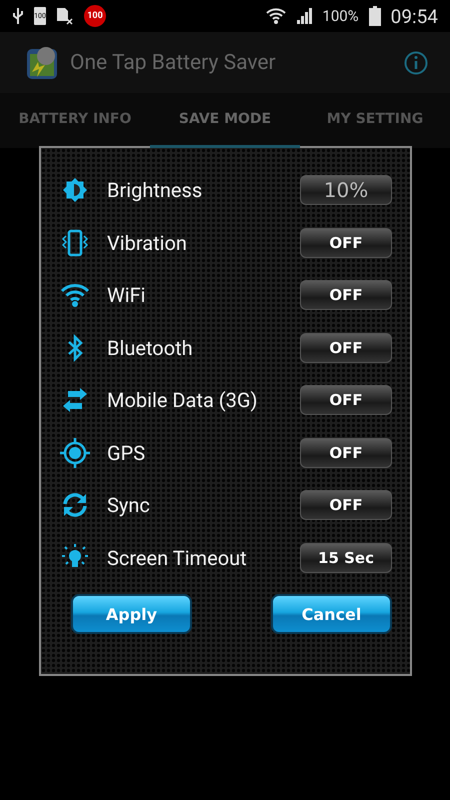  I want to click on signal-icon, so click(304, 16).